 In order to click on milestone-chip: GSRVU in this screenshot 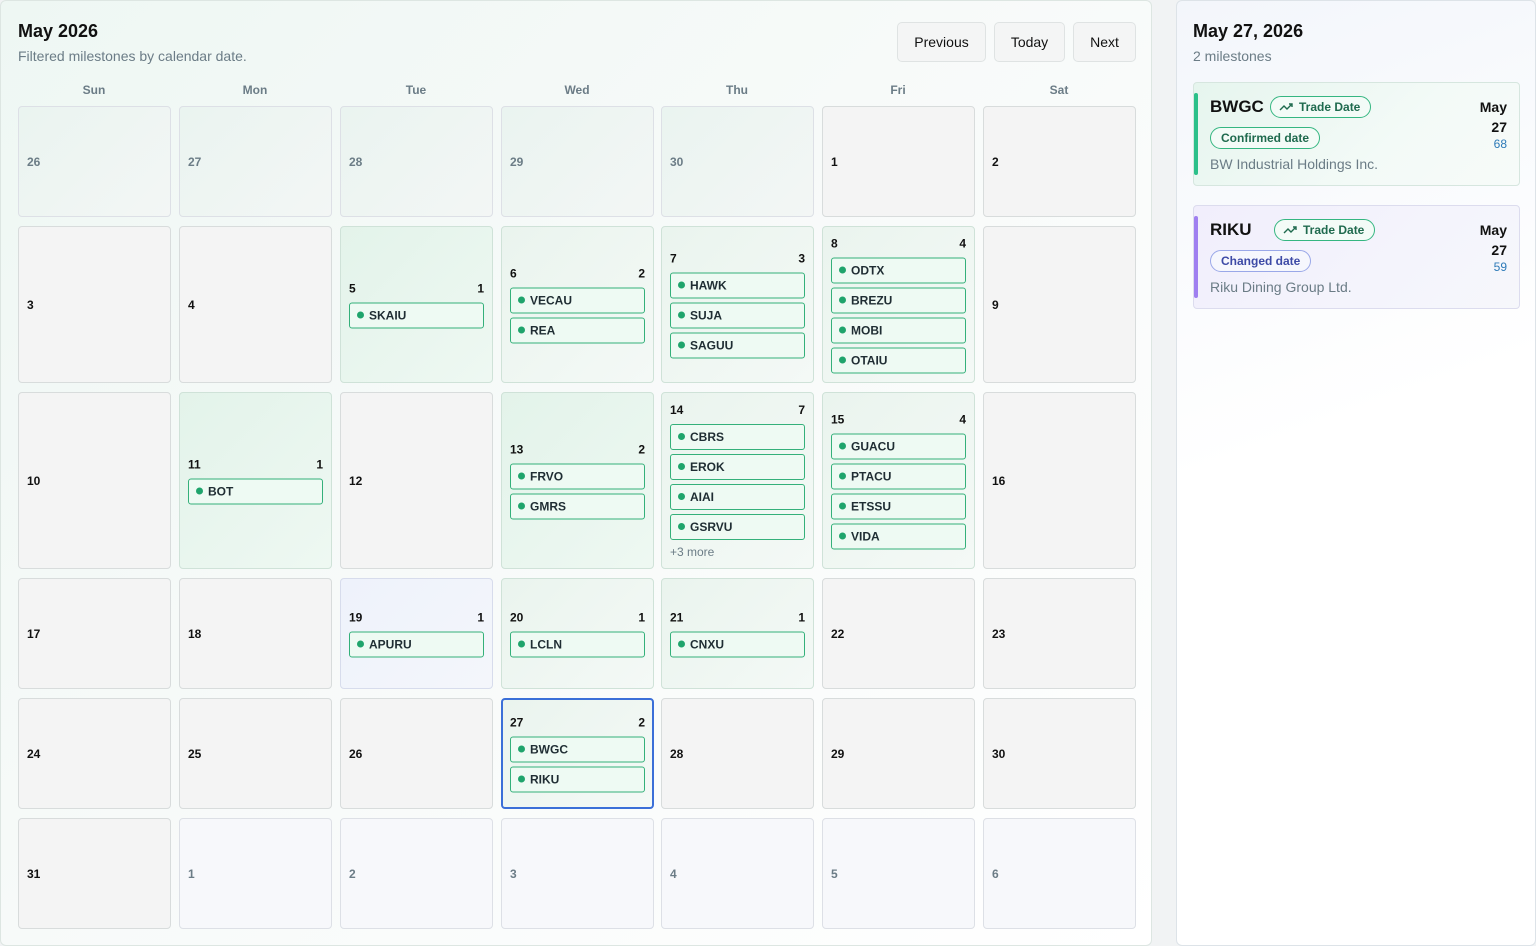, I will do `click(737, 526)`.